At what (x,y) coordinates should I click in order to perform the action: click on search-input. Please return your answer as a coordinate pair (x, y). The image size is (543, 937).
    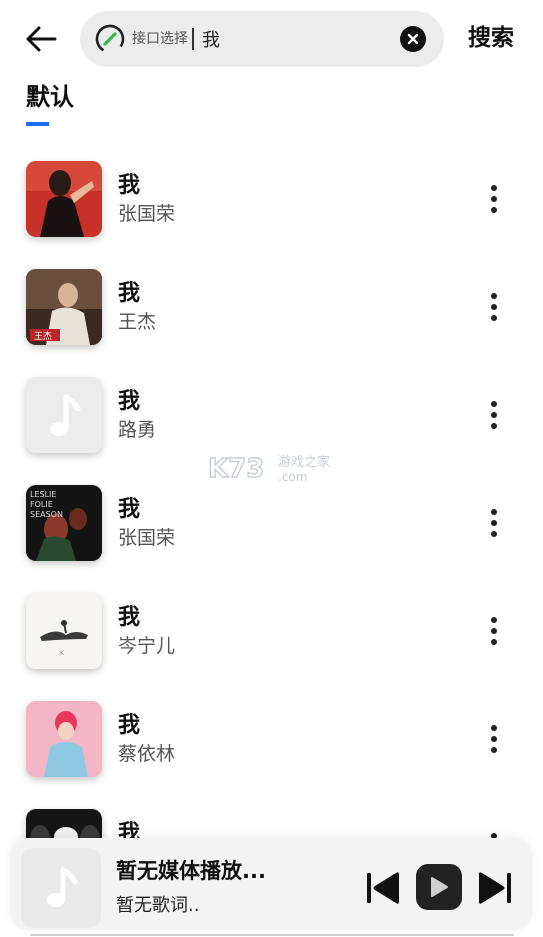
    Looking at the image, I should click on (297, 39).